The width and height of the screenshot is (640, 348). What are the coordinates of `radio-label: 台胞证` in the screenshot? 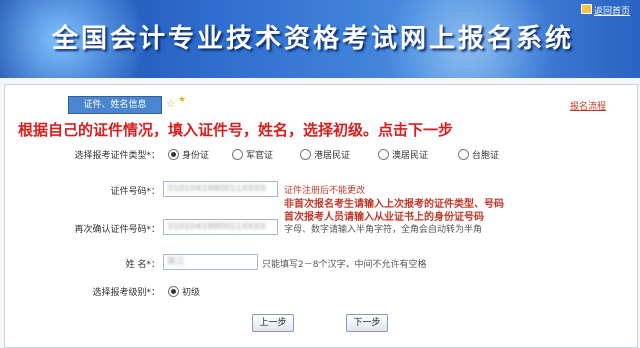 It's located at (486, 156).